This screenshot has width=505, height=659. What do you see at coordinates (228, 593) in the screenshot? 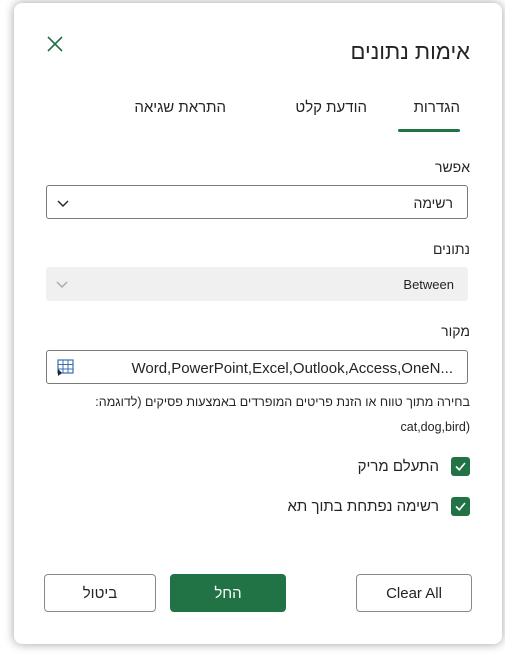
I see `apply-button: החל` at bounding box center [228, 593].